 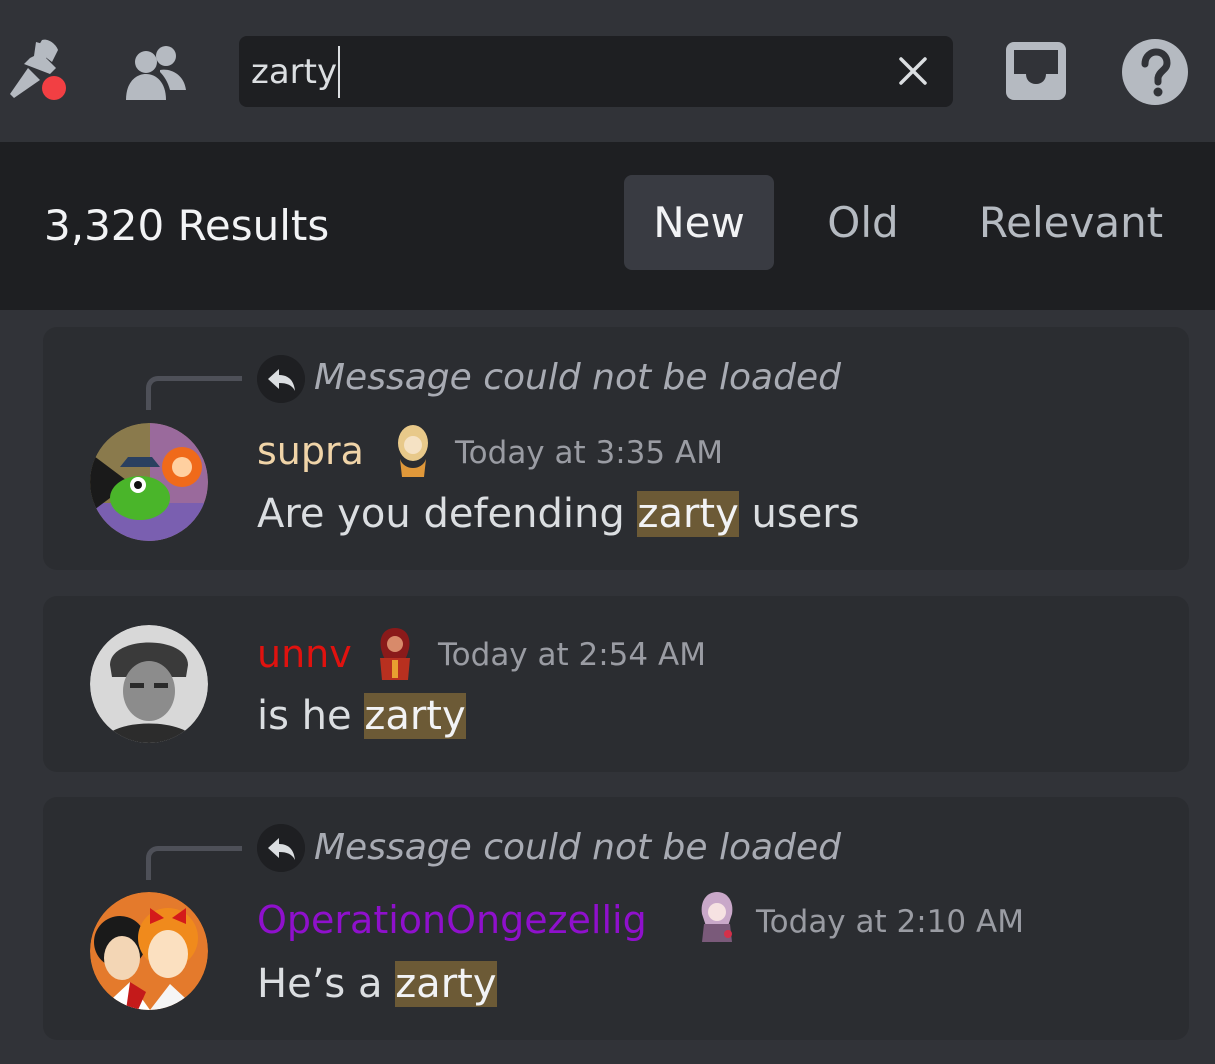 I want to click on message-timestamp: Today at 2:54 AM, so click(x=572, y=655).